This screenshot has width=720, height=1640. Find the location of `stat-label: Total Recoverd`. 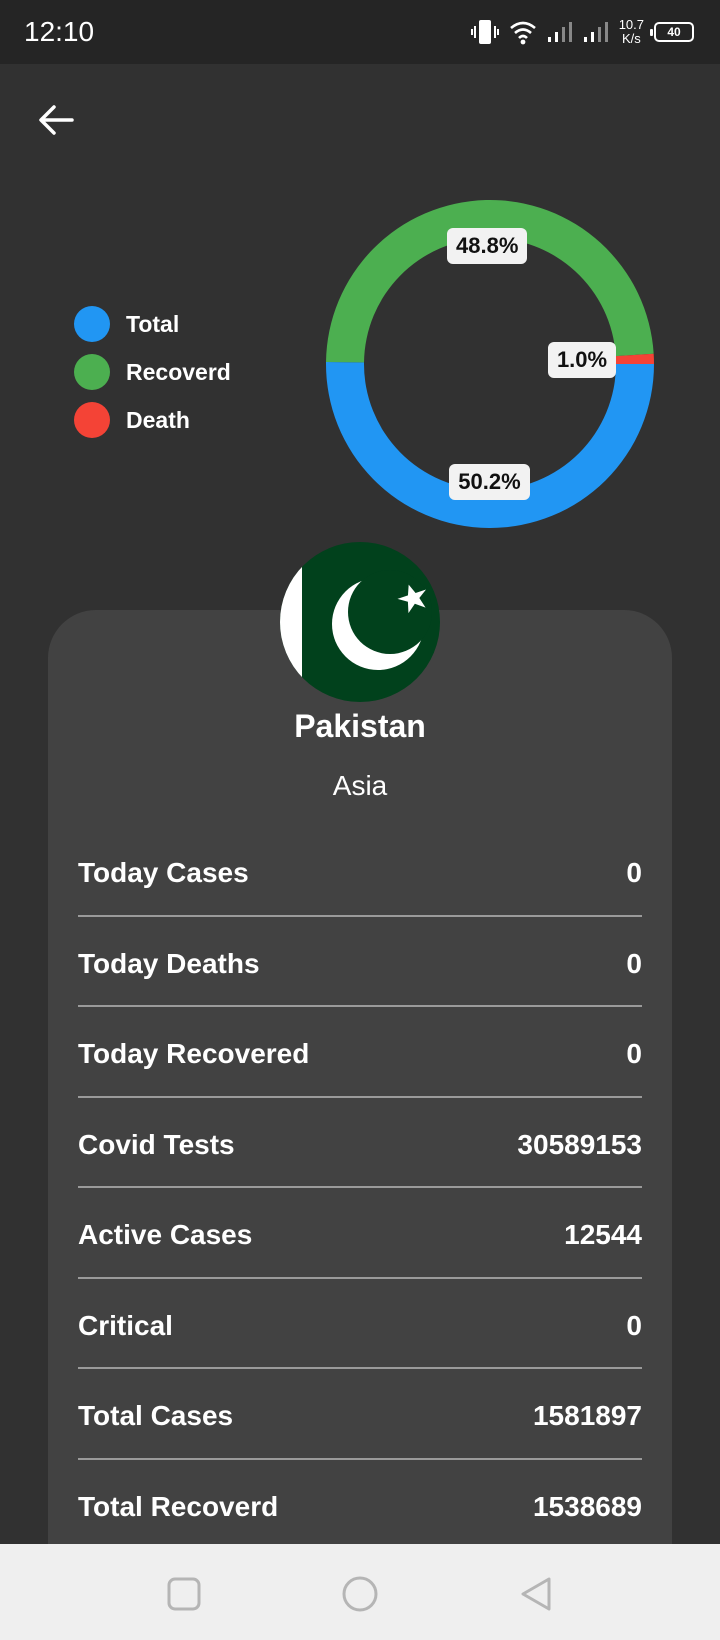

stat-label: Total Recoverd is located at coordinates (178, 1506).